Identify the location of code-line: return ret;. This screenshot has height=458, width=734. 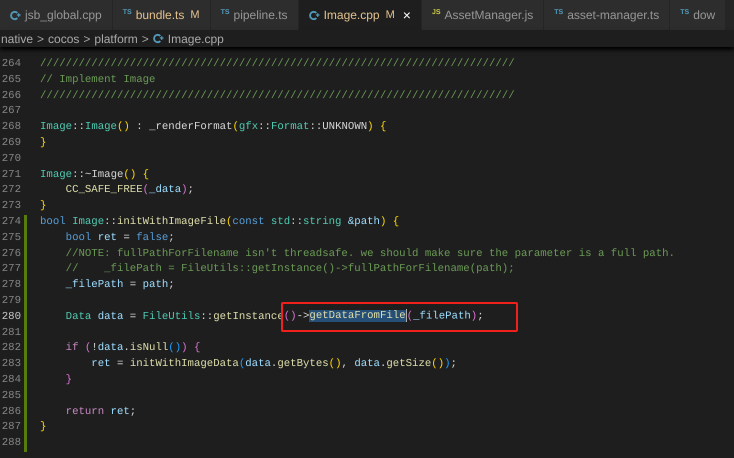
(100, 412).